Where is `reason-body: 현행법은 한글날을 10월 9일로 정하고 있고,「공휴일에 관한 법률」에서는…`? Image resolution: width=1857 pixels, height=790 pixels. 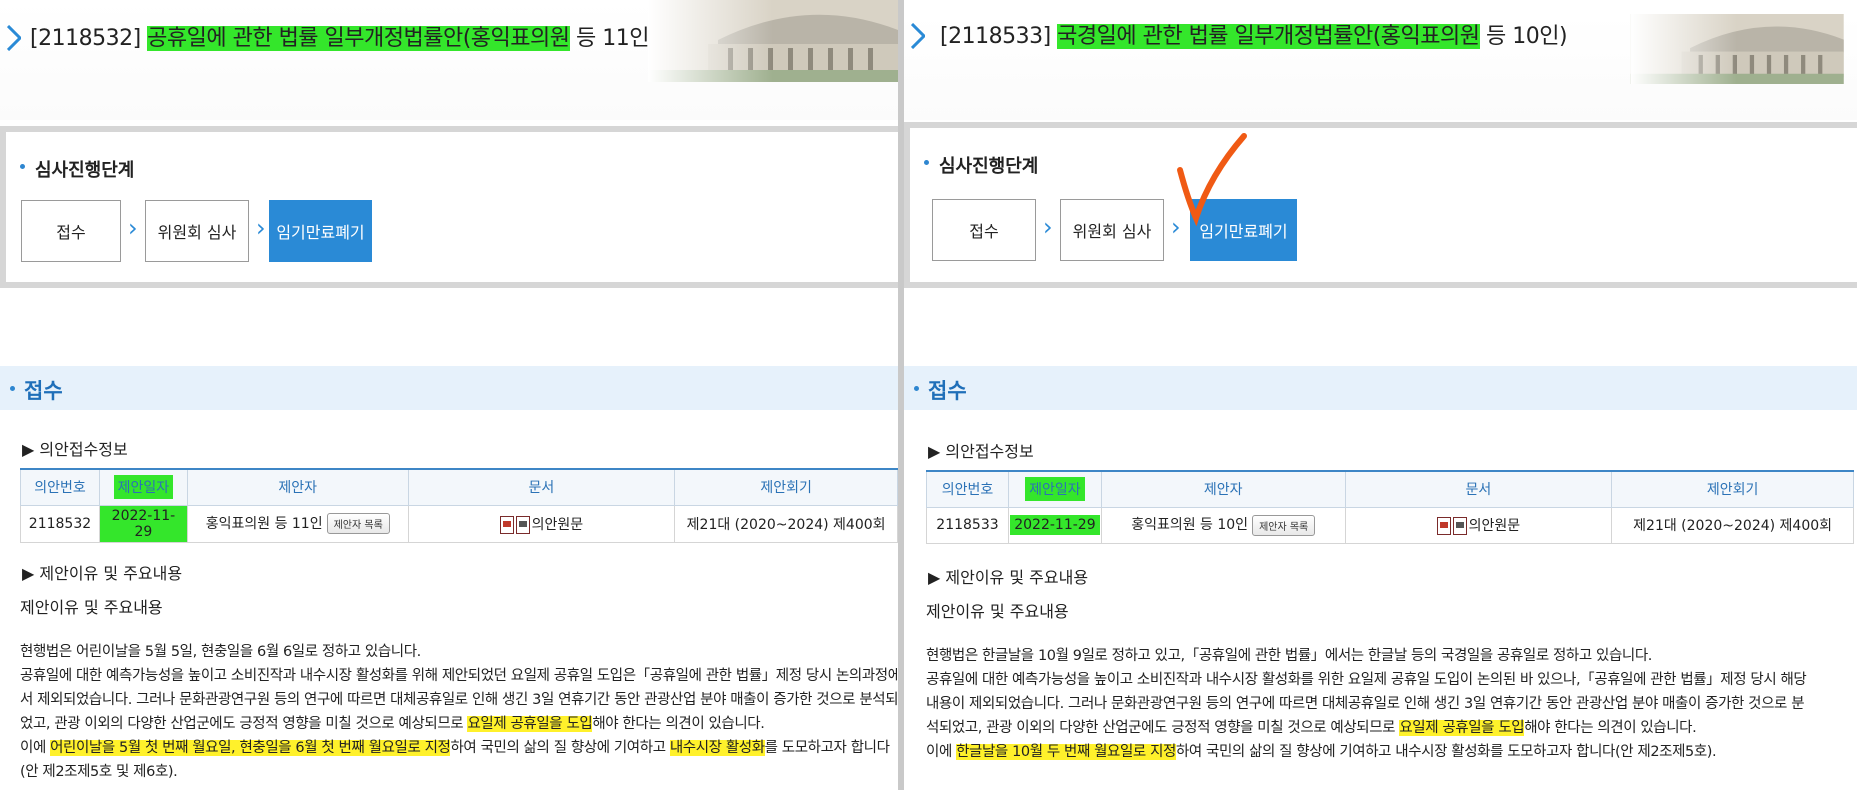 reason-body: 현행법은 한글날을 10월 9일로 정하고 있고,「공휴일에 관한 법률」에서는… is located at coordinates (1366, 704).